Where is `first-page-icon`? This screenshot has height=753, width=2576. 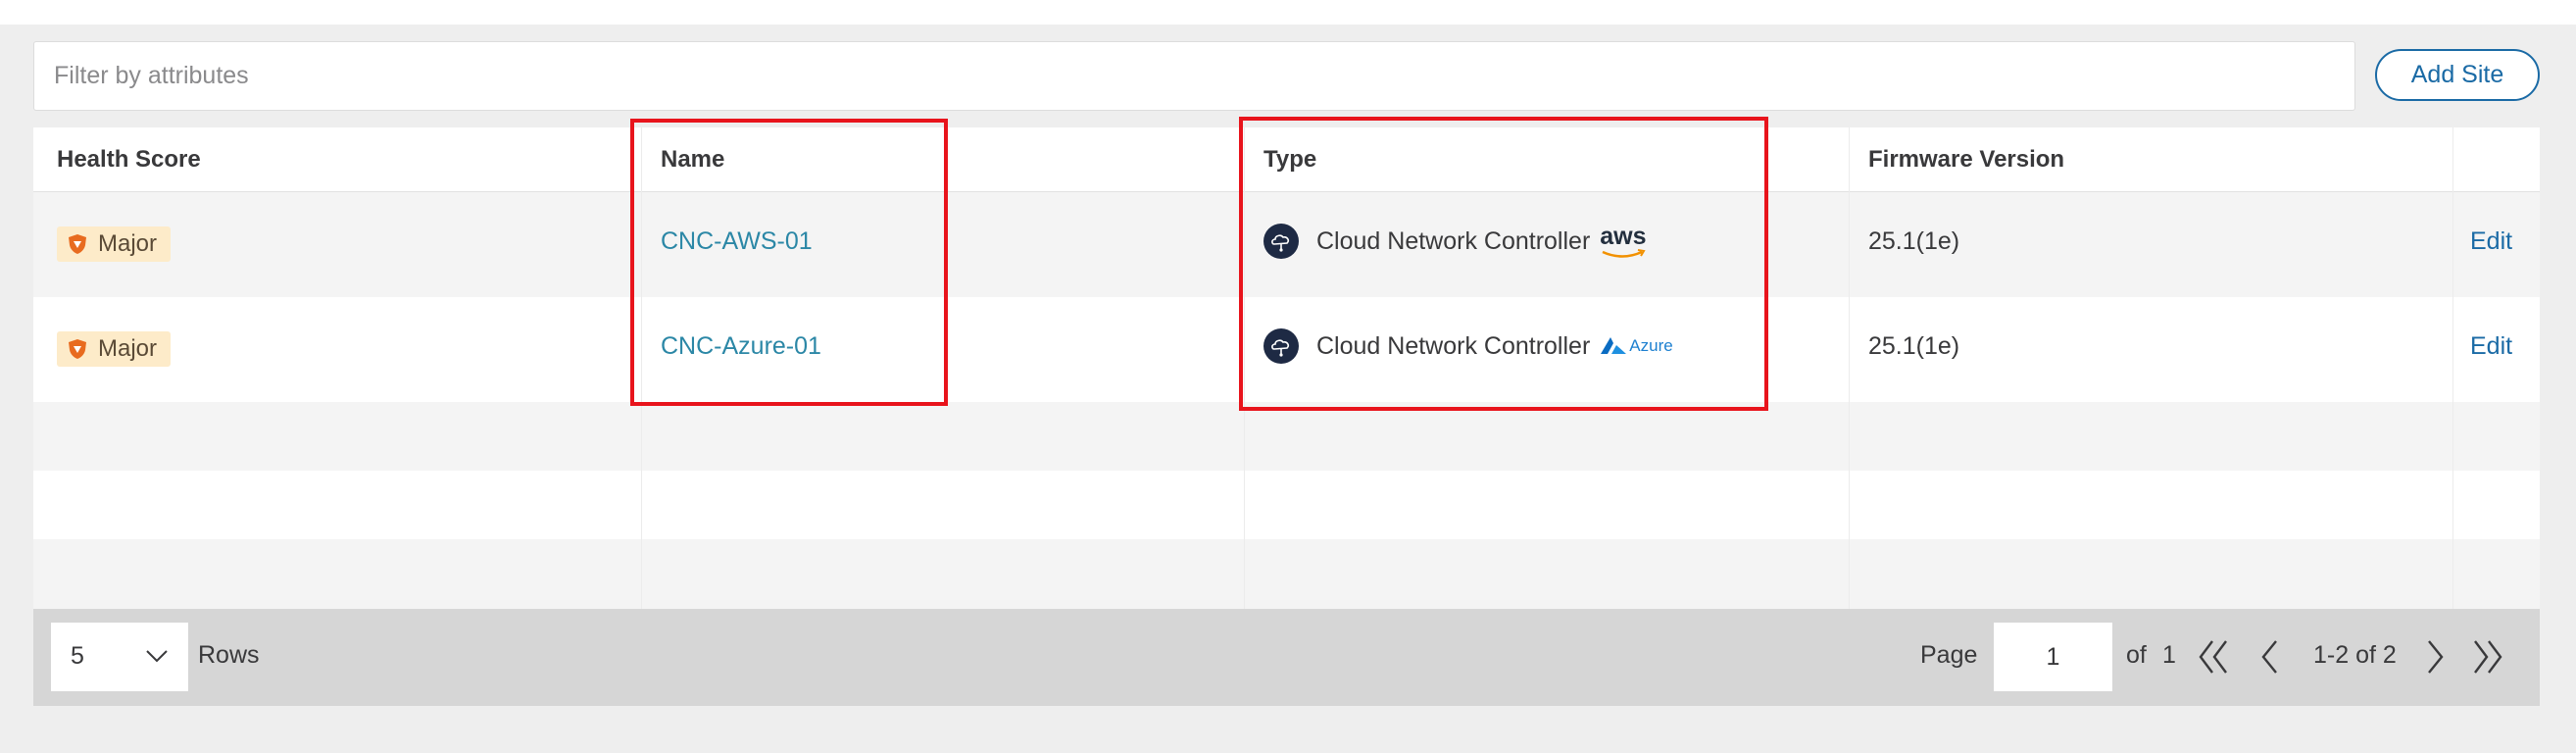 first-page-icon is located at coordinates (2213, 657).